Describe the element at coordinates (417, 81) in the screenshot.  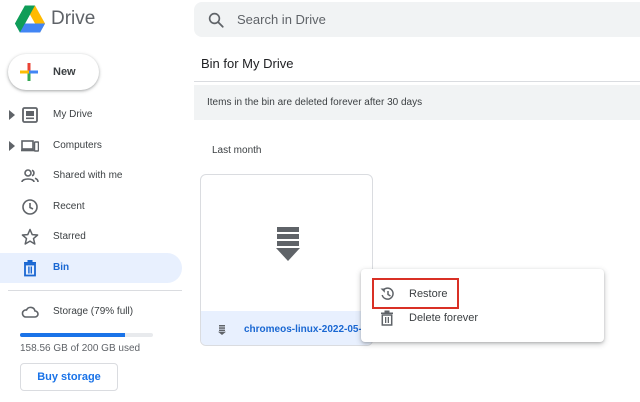
I see `main-divider` at that location.